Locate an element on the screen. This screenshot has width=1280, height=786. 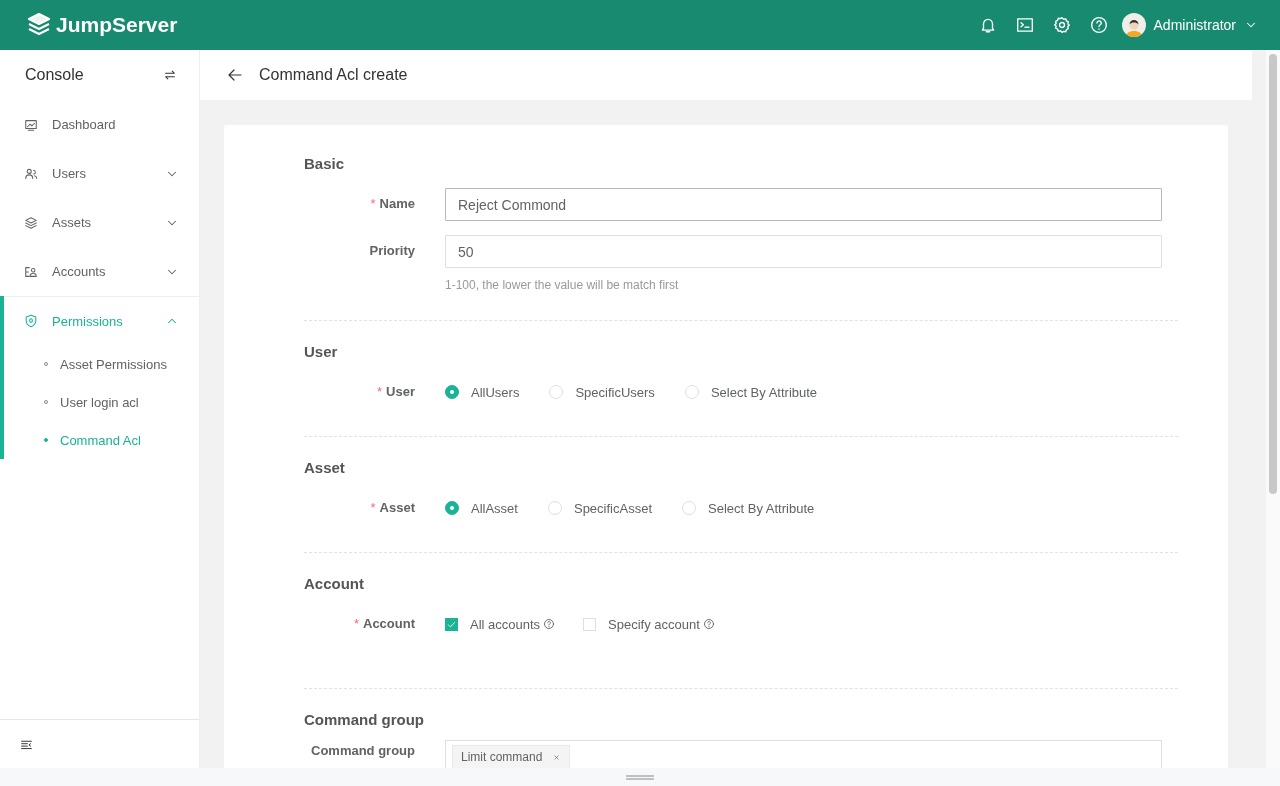
contacts-icon is located at coordinates (31, 271).